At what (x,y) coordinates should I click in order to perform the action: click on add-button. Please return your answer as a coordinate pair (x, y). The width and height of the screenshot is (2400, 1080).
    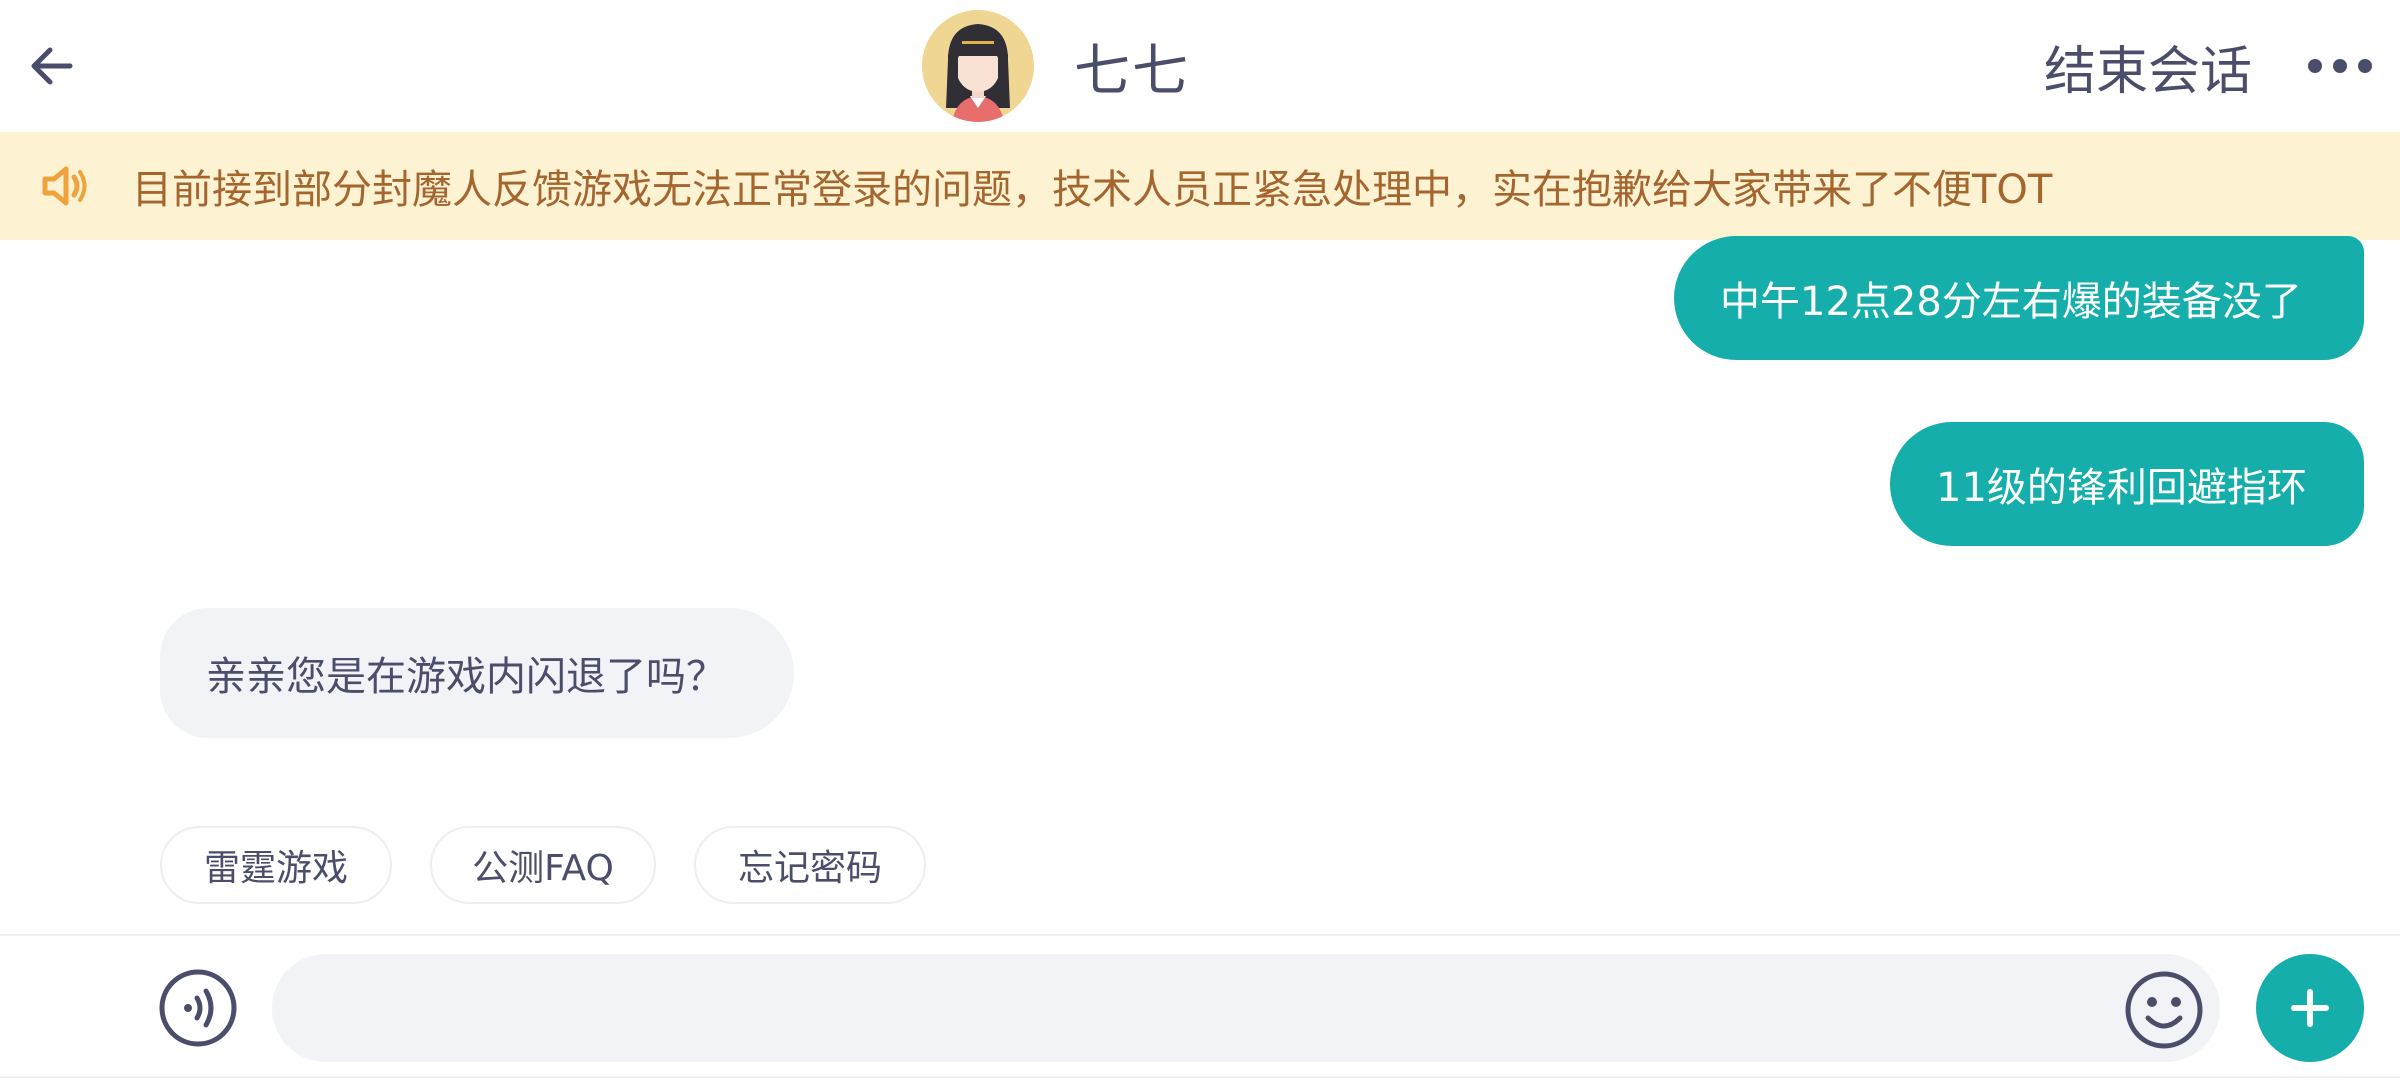
    Looking at the image, I should click on (2310, 1008).